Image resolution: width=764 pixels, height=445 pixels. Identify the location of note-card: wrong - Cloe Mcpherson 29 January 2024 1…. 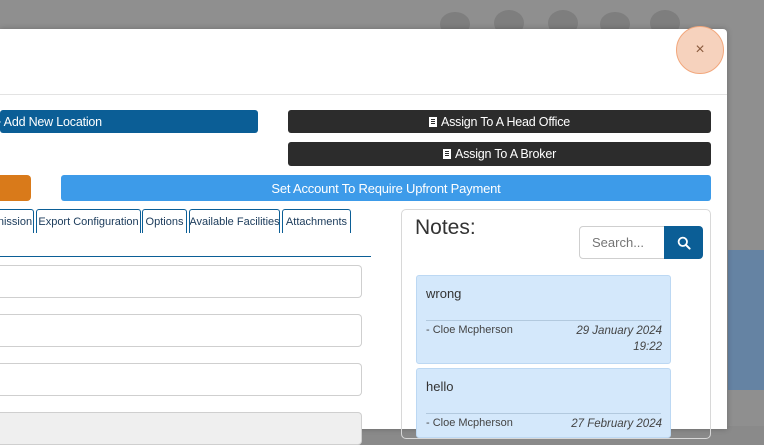
(543, 319).